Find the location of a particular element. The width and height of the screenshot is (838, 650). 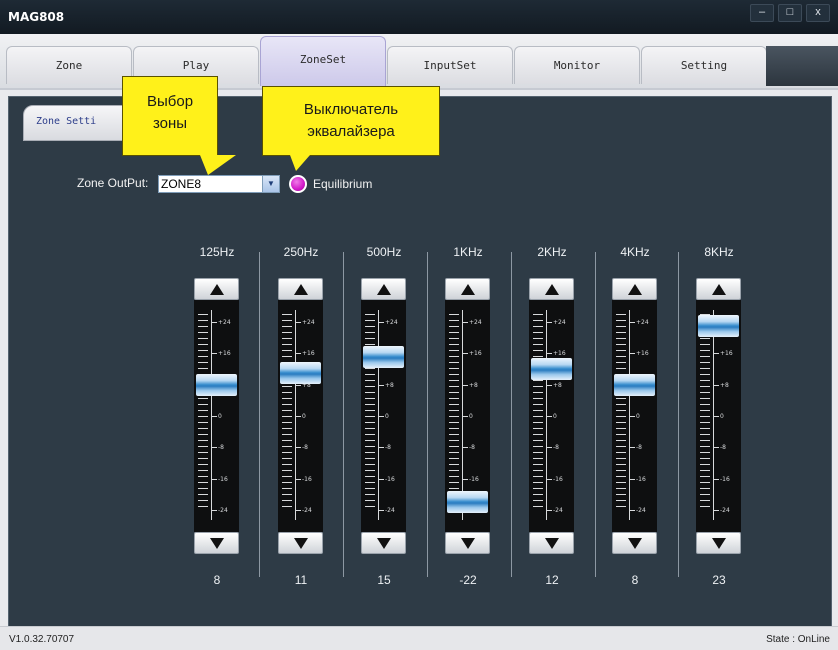

window-controls: – □ x is located at coordinates (790, 13).